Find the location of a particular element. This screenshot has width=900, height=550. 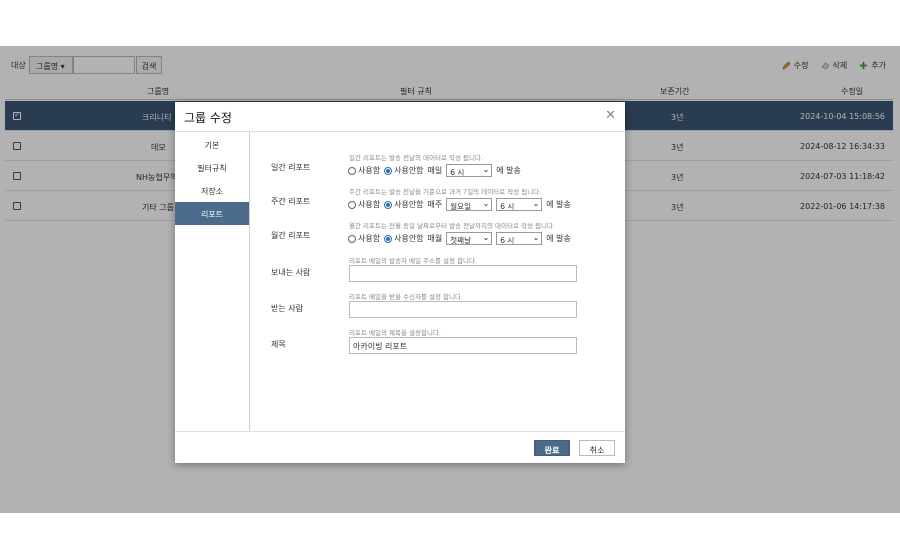

receiver-label: 받는 사람 is located at coordinates (287, 308).